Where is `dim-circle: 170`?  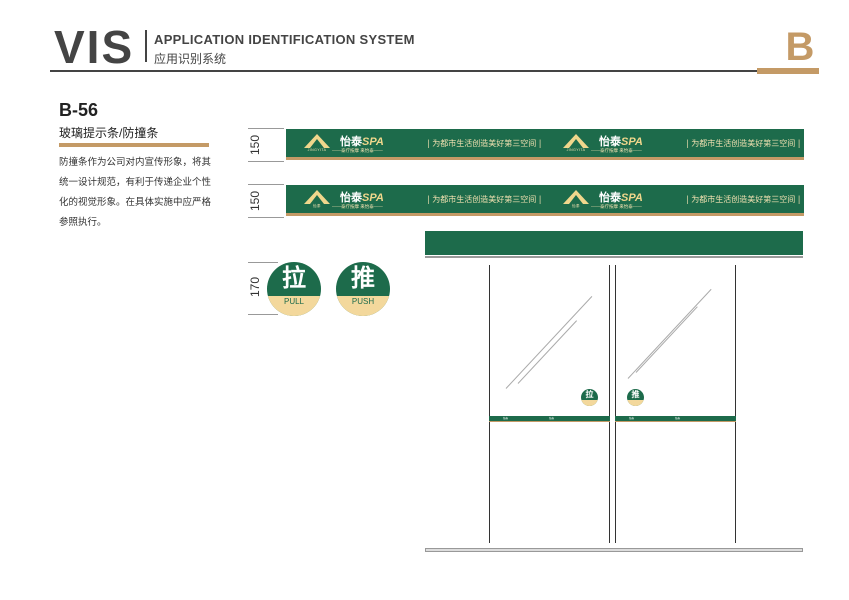
dim-circle: 170 is located at coordinates (255, 287).